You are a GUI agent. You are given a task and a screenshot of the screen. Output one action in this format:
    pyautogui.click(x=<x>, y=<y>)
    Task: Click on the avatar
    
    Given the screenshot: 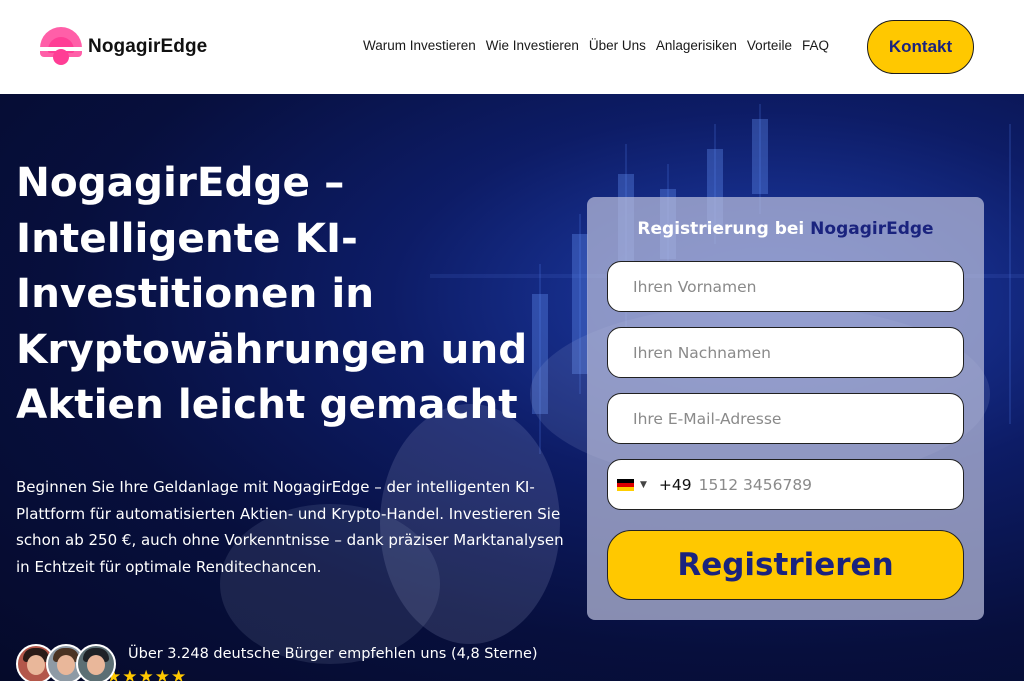 What is the action you would take?
    pyautogui.click(x=96, y=662)
    